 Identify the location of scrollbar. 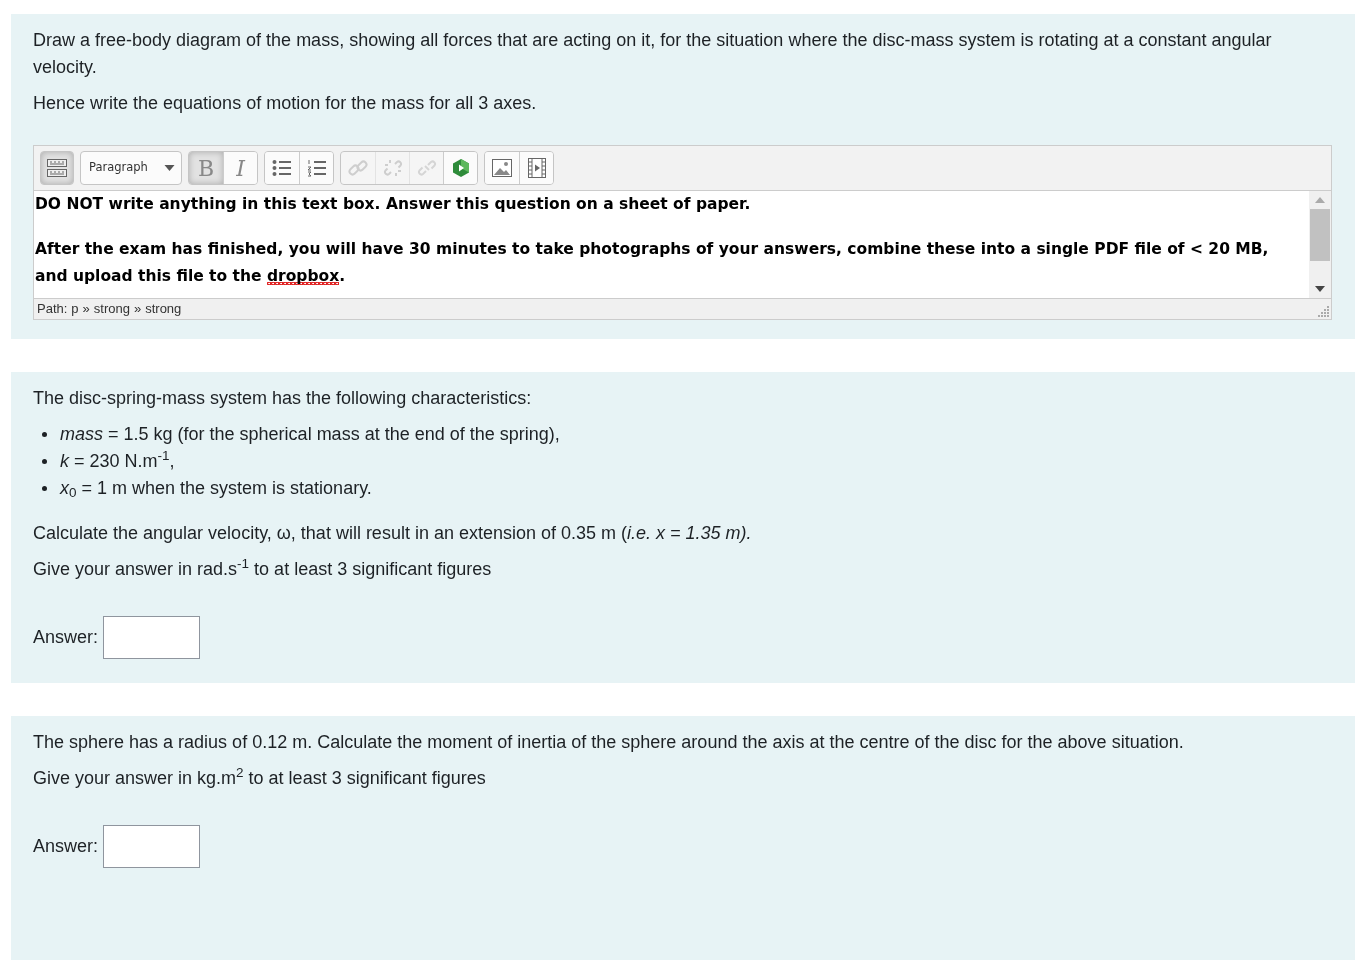
(1320, 244).